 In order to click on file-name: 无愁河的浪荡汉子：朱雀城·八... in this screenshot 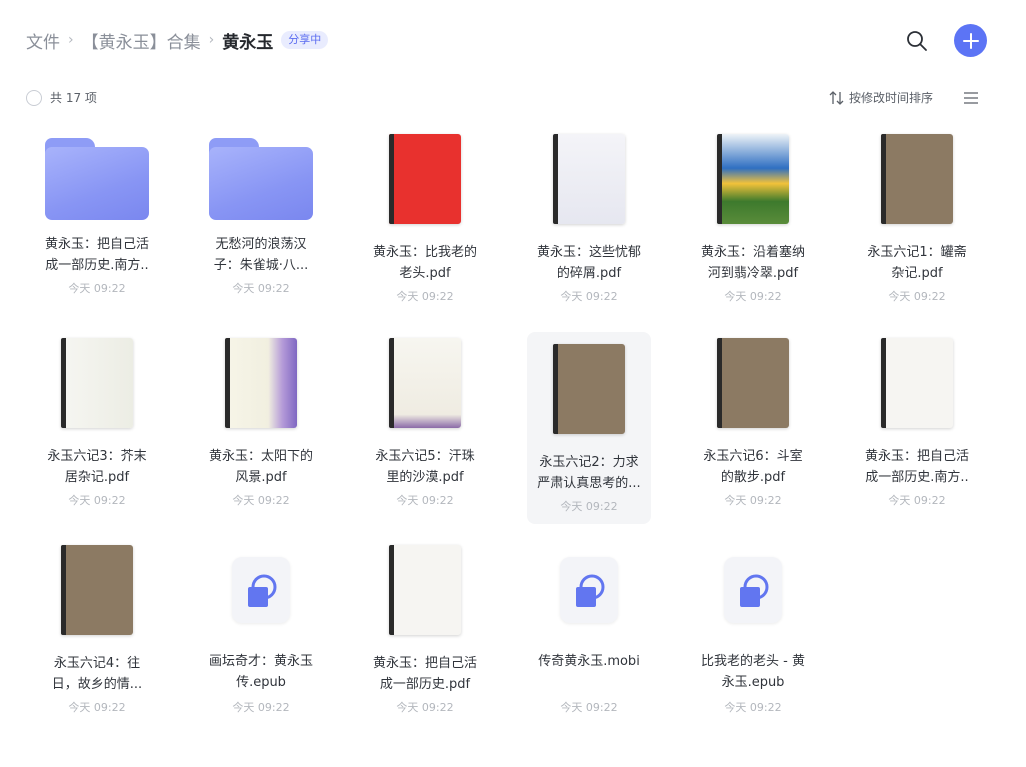, I will do `click(261, 255)`.